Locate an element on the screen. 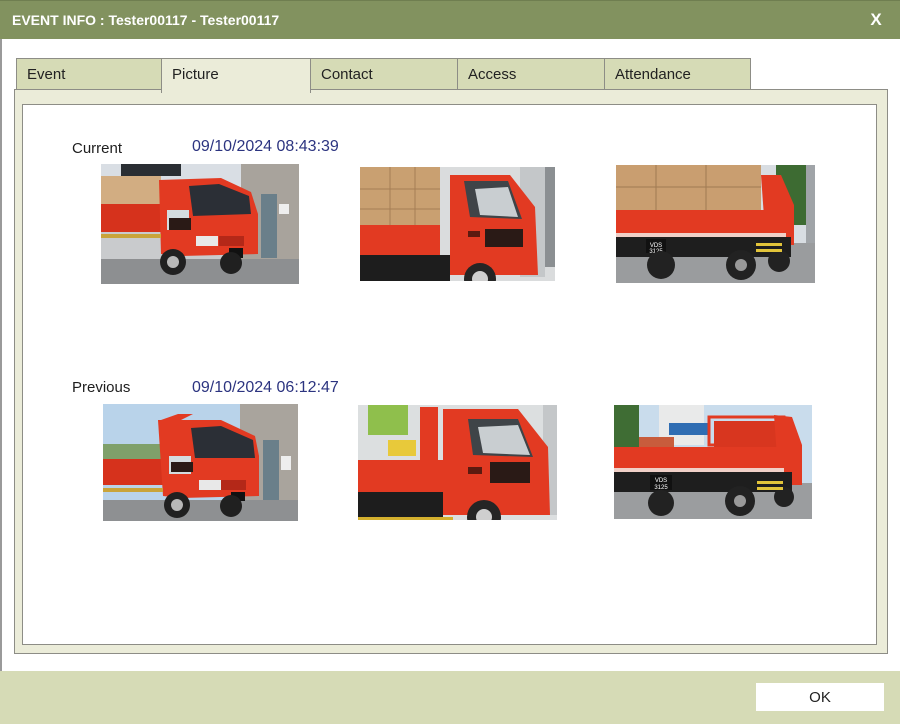 Image resolution: width=900 pixels, height=724 pixels. previous-photo-side is located at coordinates (457, 462).